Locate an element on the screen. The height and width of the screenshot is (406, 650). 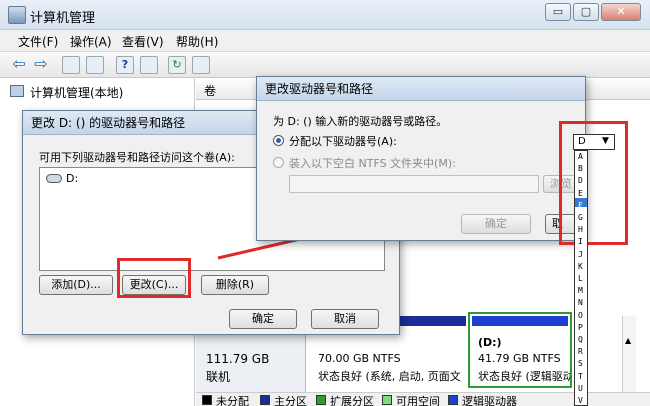
drive-letter-option: U is located at coordinates (580, 389).